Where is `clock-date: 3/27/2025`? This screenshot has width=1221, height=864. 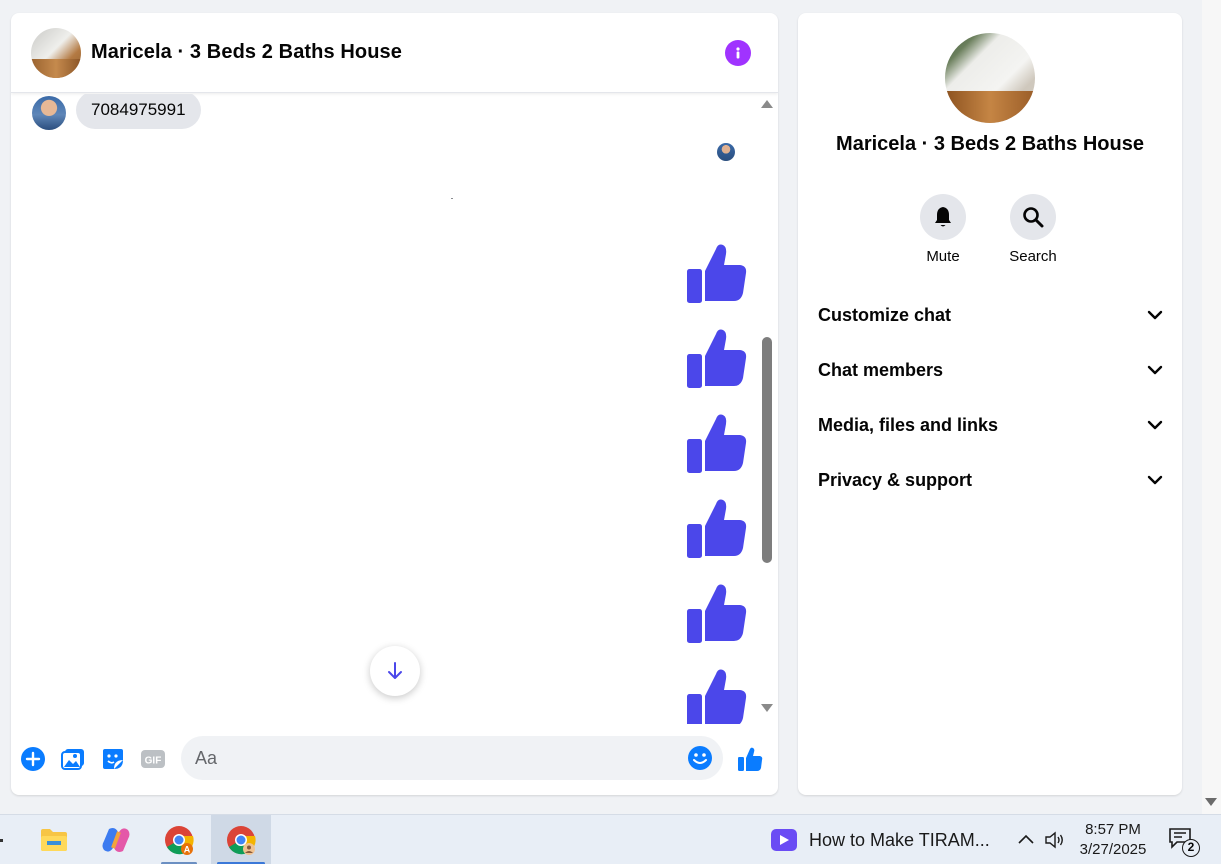
clock-date: 3/27/2025 is located at coordinates (1113, 849).